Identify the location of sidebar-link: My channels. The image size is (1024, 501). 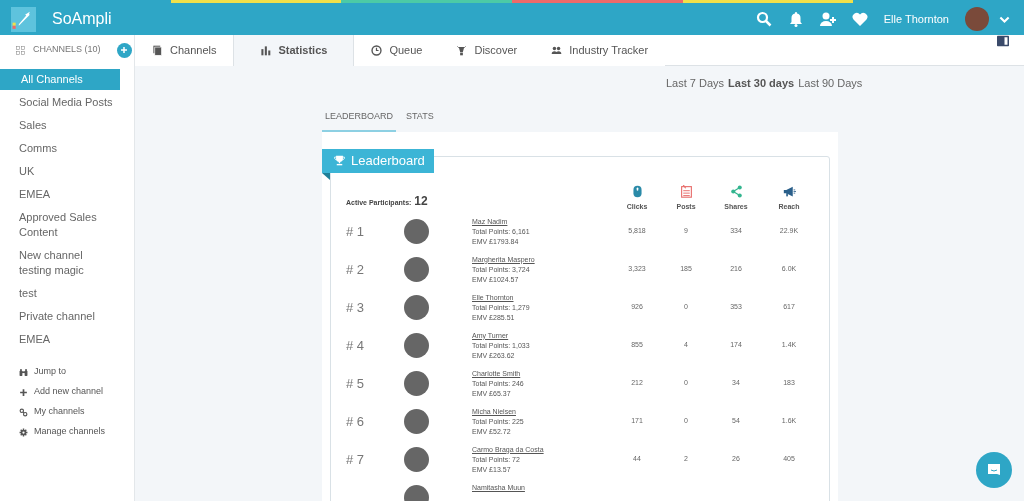
(67, 412).